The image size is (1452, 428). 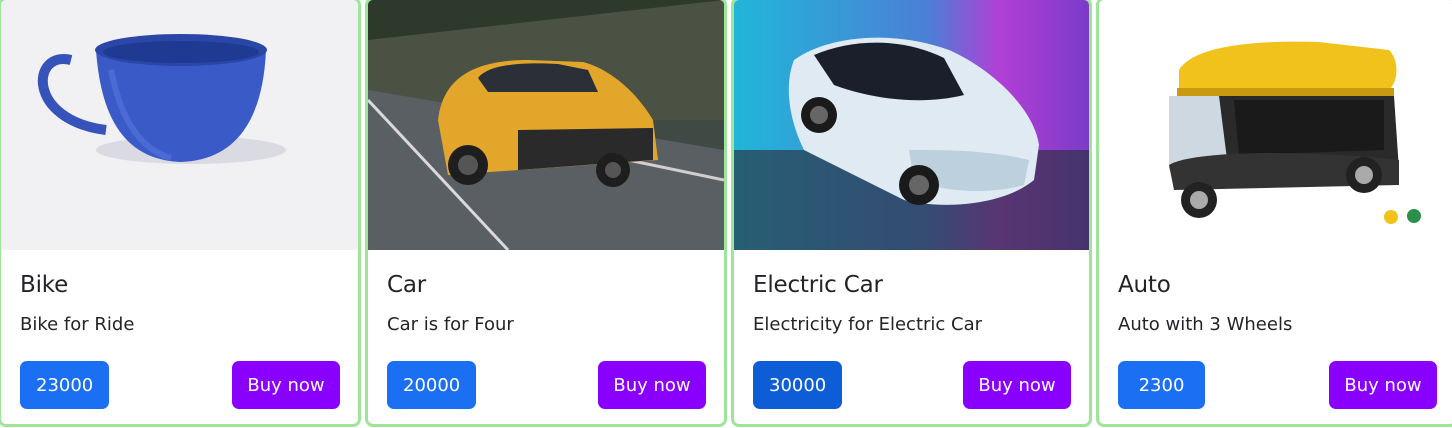 What do you see at coordinates (44, 285) in the screenshot?
I see `product-title: Bike` at bounding box center [44, 285].